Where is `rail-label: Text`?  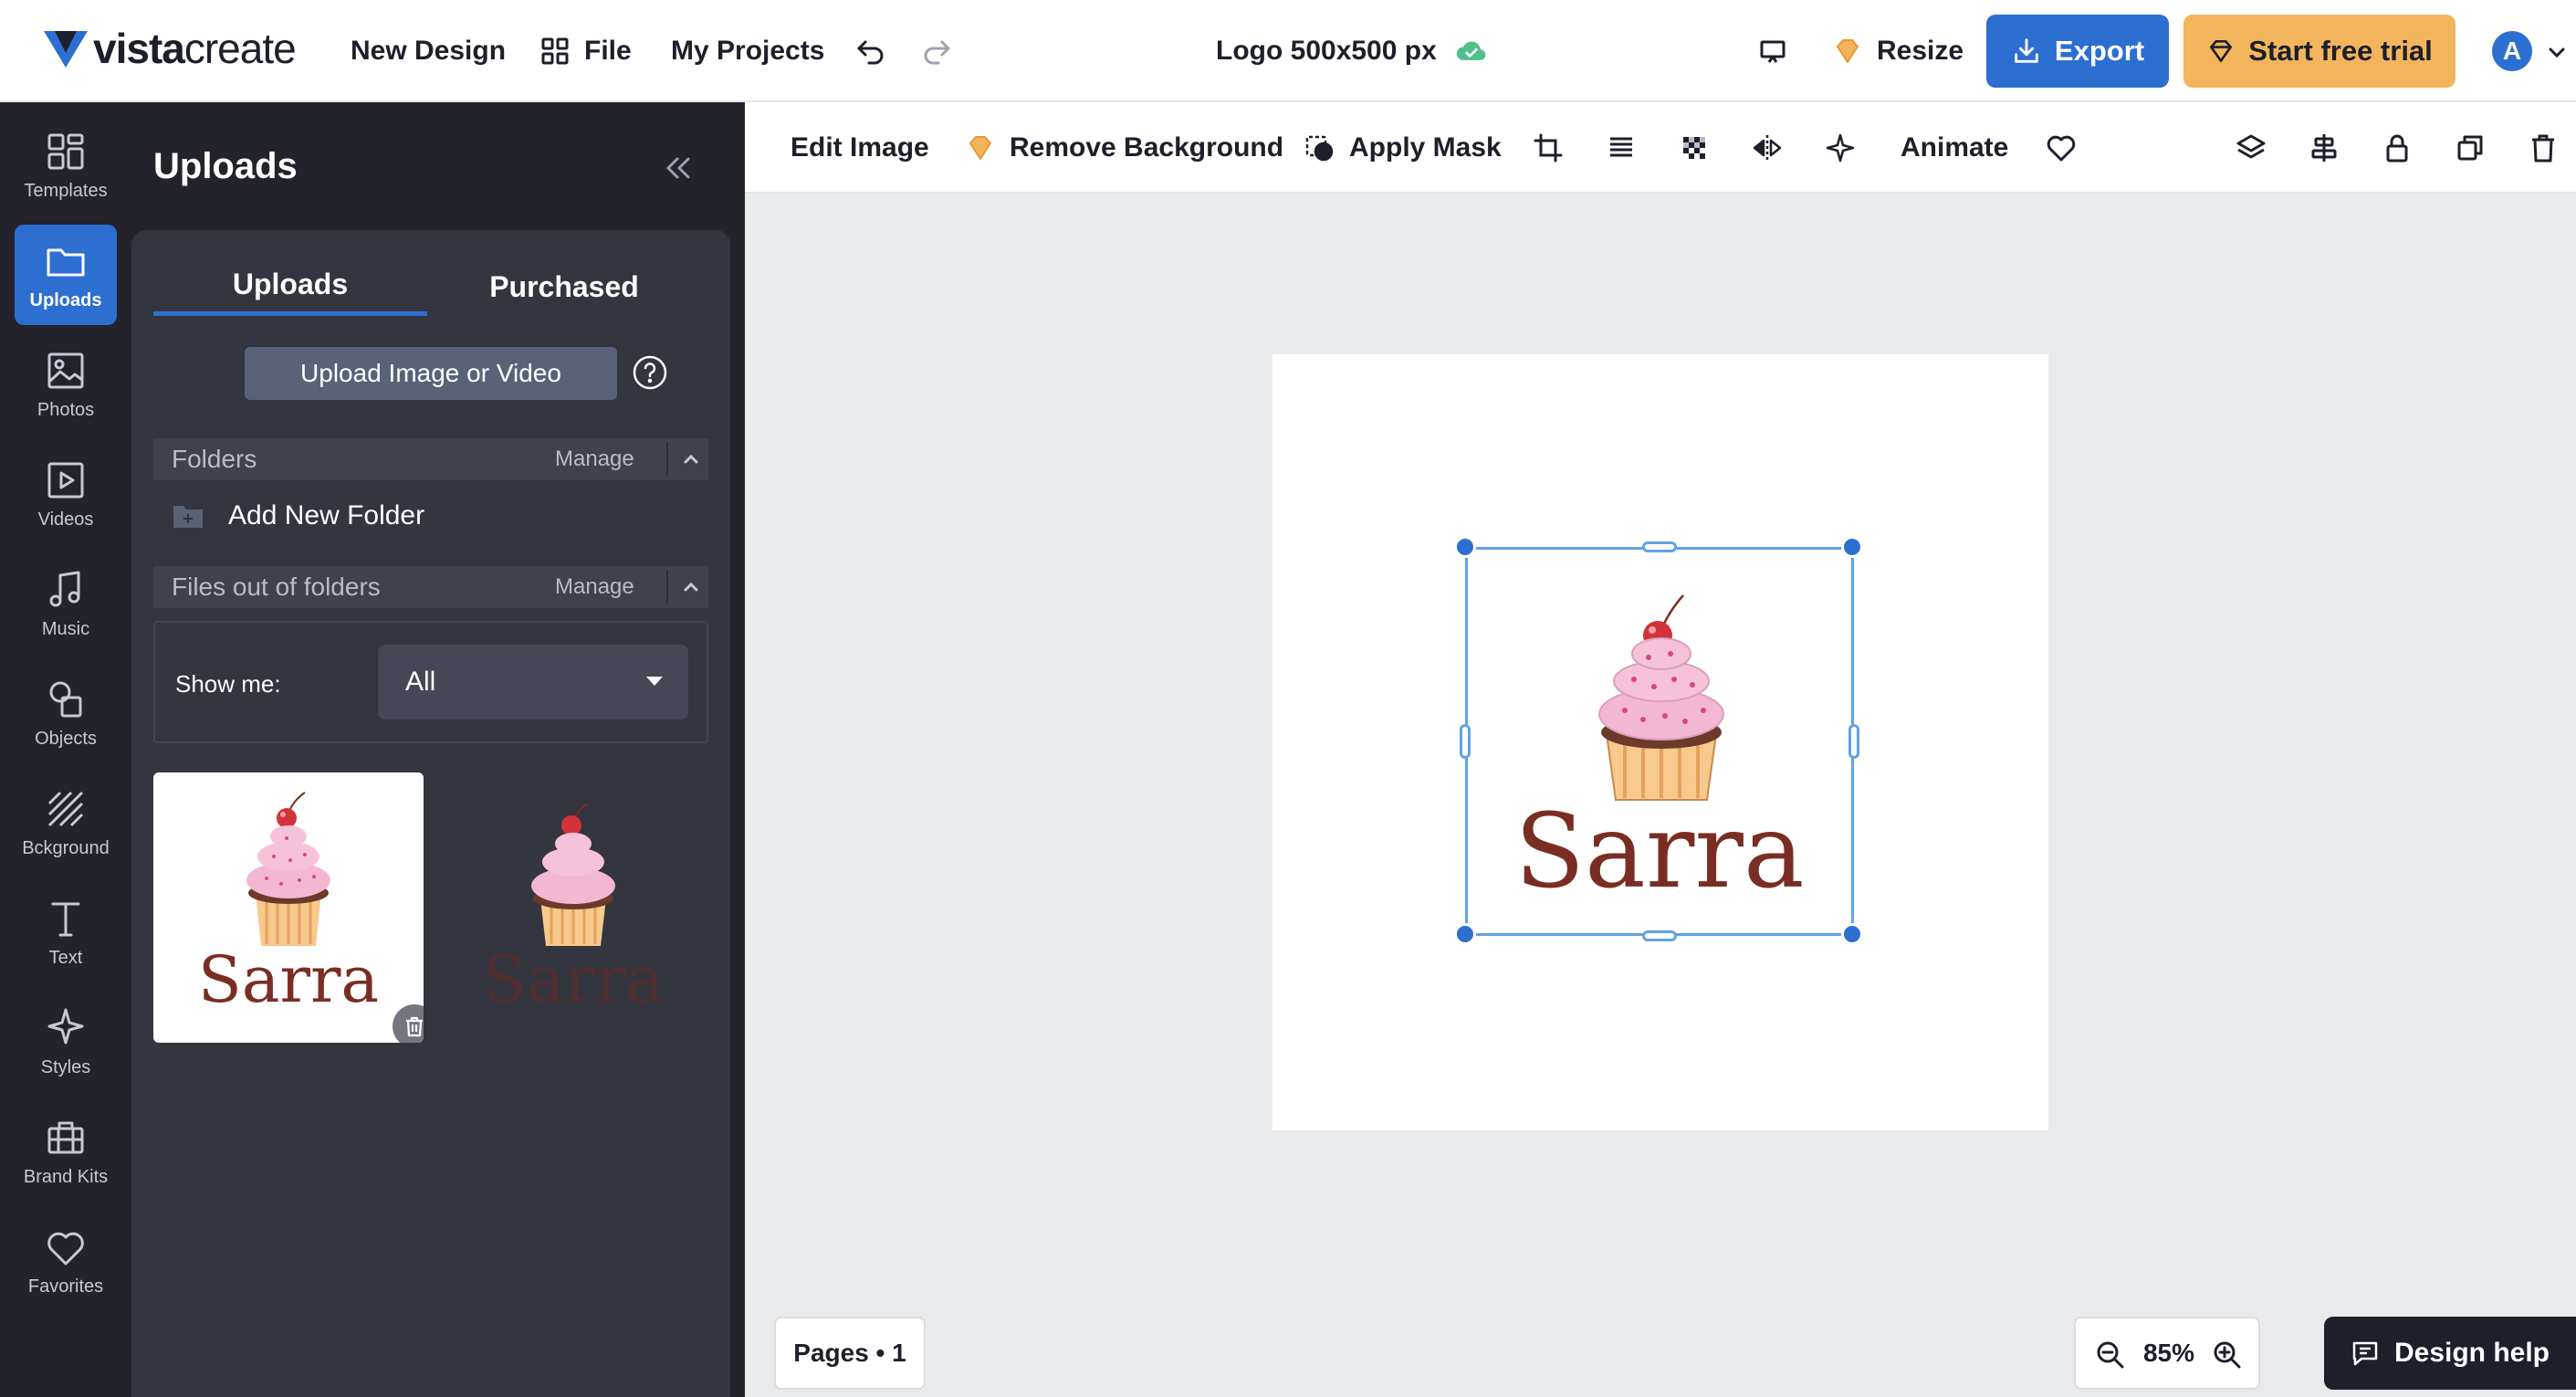 rail-label: Text is located at coordinates (65, 957).